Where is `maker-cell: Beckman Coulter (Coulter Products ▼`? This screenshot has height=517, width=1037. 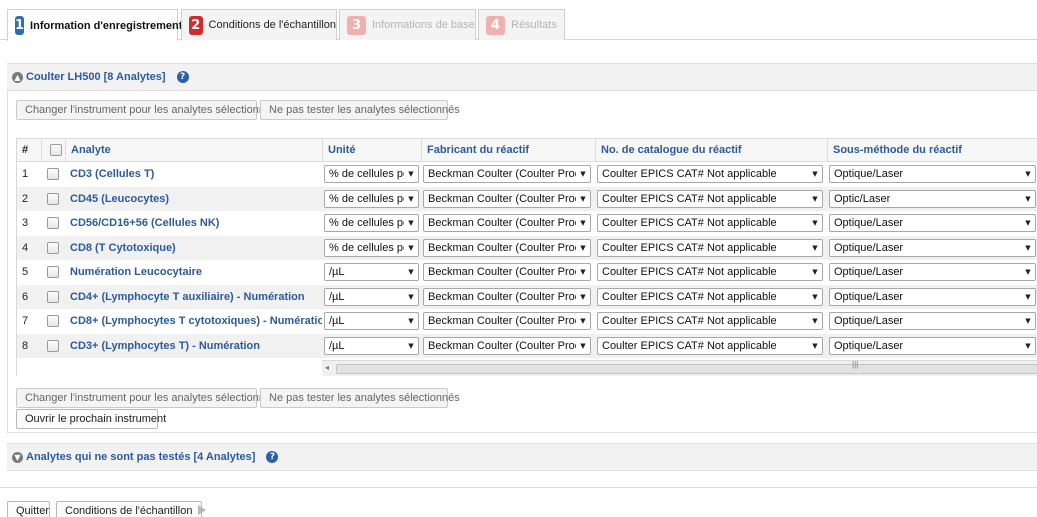 maker-cell: Beckman Coulter (Coulter Products ▼ is located at coordinates (508, 223).